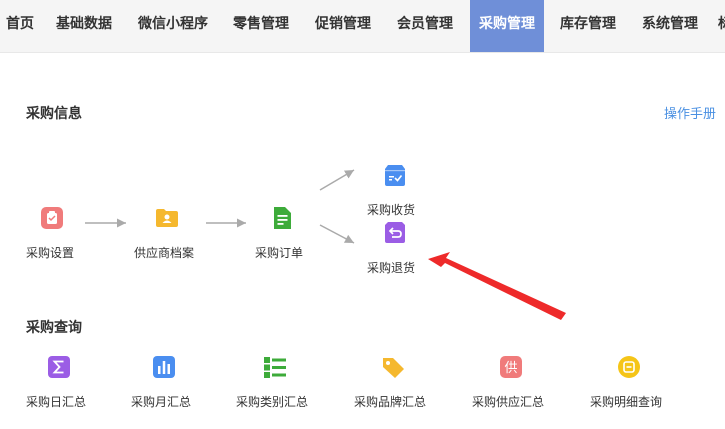 The width and height of the screenshot is (725, 429). What do you see at coordinates (670, 26) in the screenshot?
I see `nav-item-system: 系统管理` at bounding box center [670, 26].